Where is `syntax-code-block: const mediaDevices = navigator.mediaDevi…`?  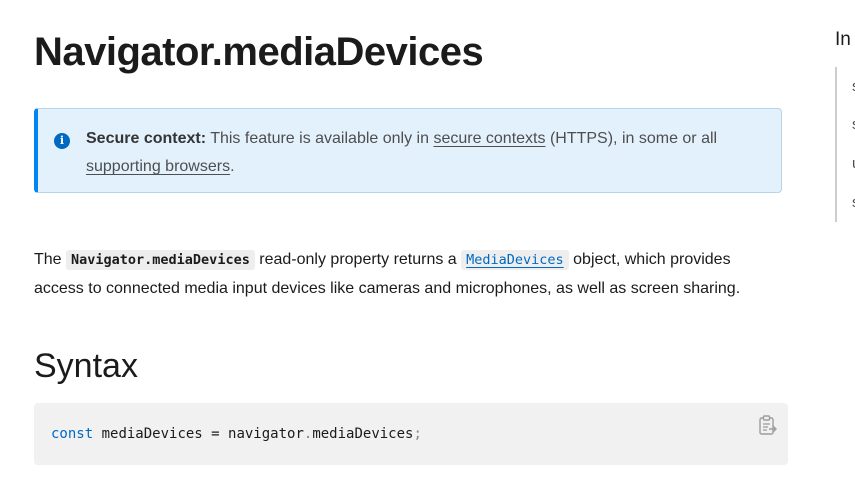
syntax-code-block: const mediaDevices = navigator.mediaDevi… is located at coordinates (411, 434).